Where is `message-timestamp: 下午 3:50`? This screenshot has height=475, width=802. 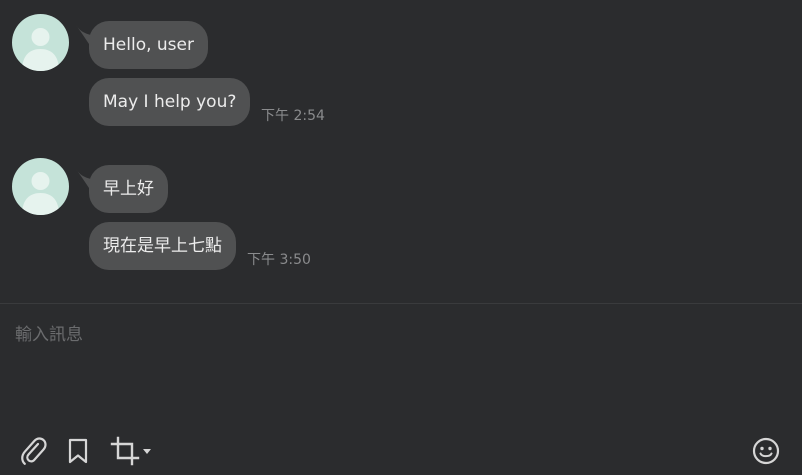
message-timestamp: 下午 3:50 is located at coordinates (279, 260).